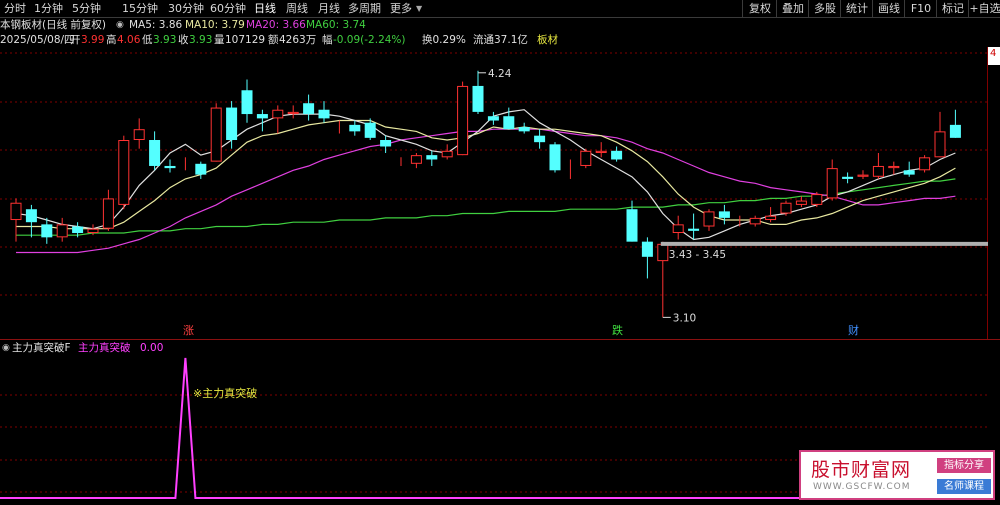  I want to click on float-cap: 流通37.1亿, so click(500, 40).